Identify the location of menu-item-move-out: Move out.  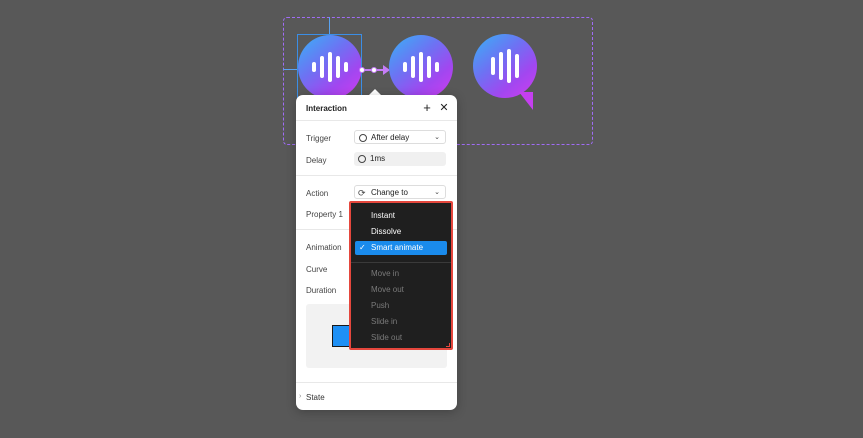
(401, 290).